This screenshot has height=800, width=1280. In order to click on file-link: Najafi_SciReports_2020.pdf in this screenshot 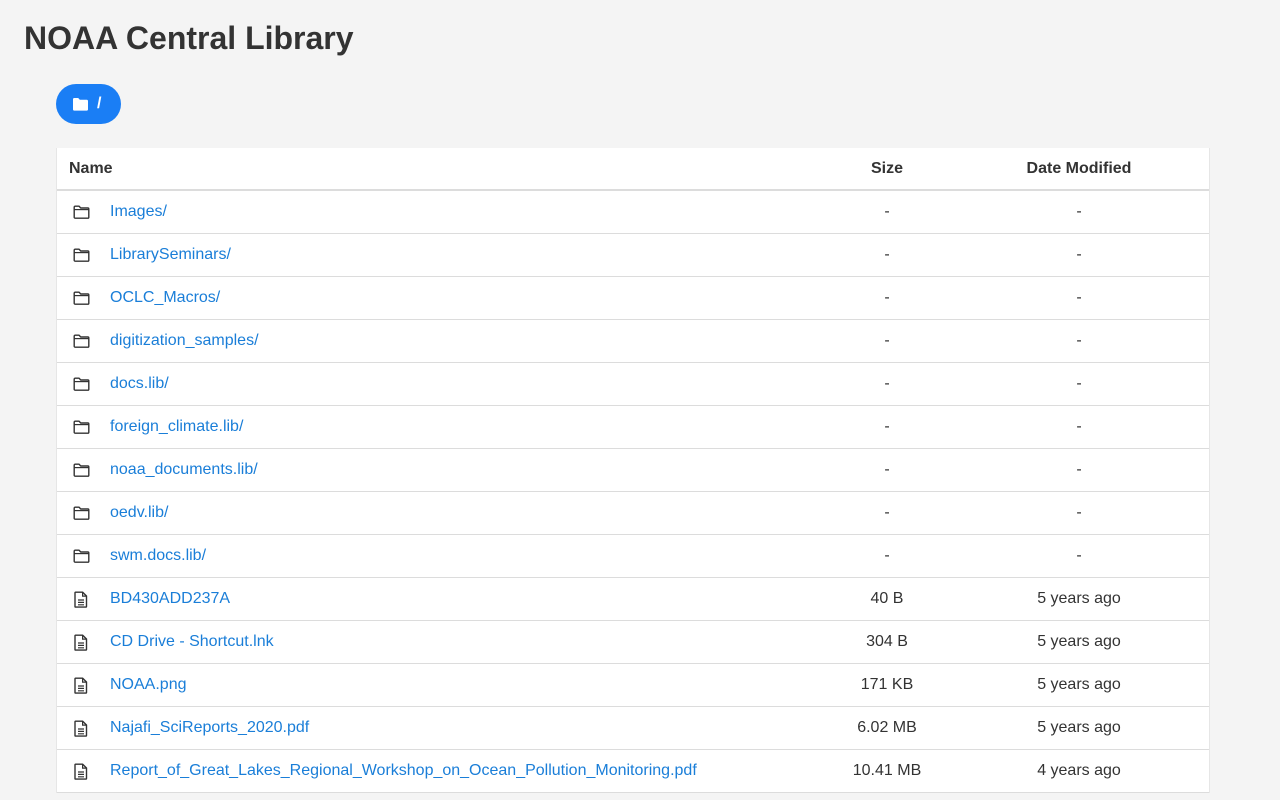, I will do `click(209, 728)`.